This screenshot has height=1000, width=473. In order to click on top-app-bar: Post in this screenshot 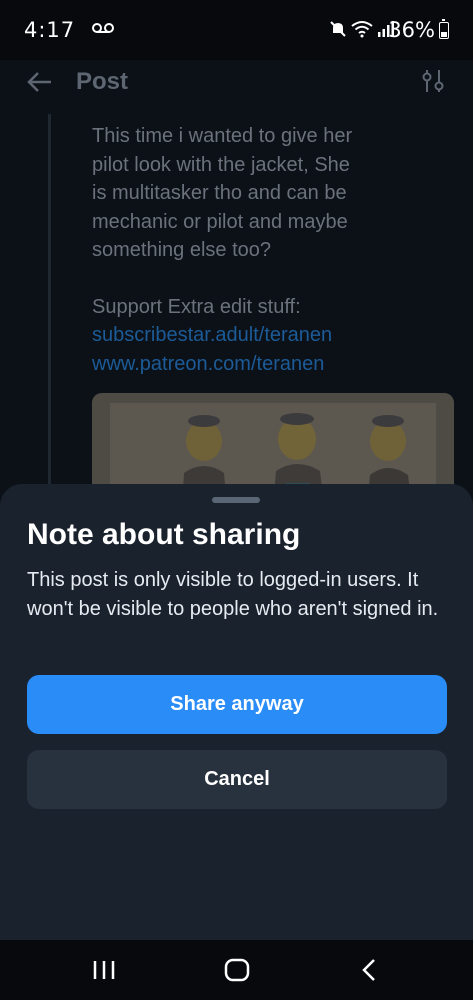, I will do `click(236, 83)`.